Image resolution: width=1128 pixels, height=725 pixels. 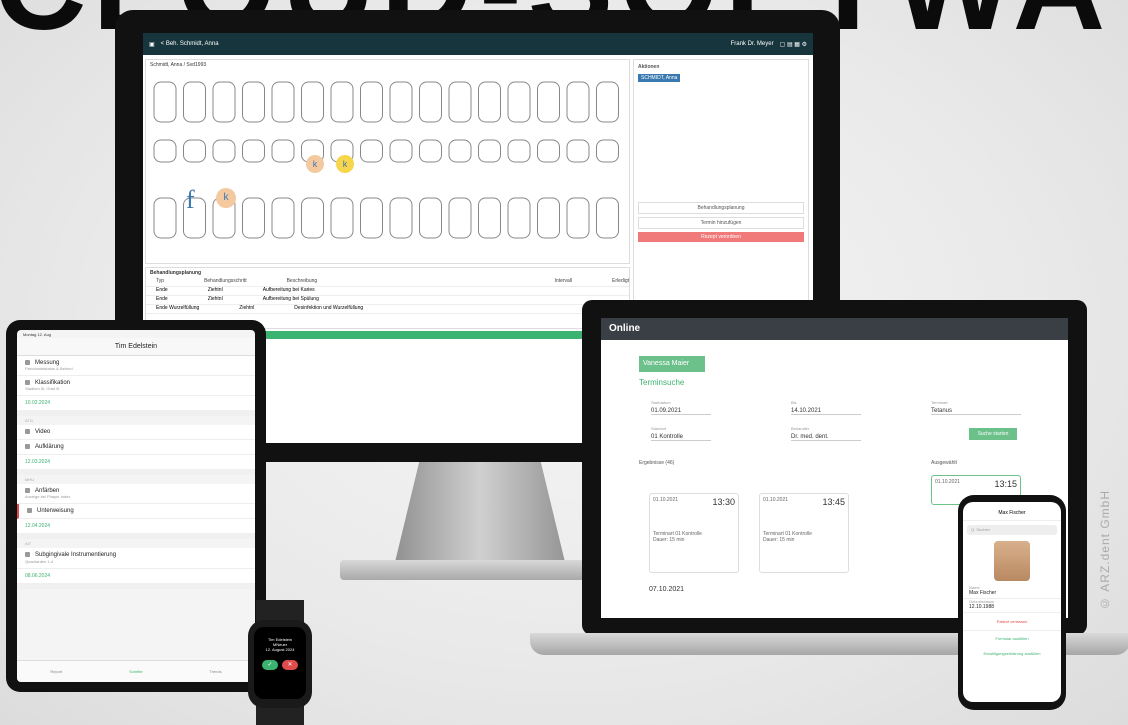 I want to click on action-button: Rezept verordnen, so click(x=721, y=237).